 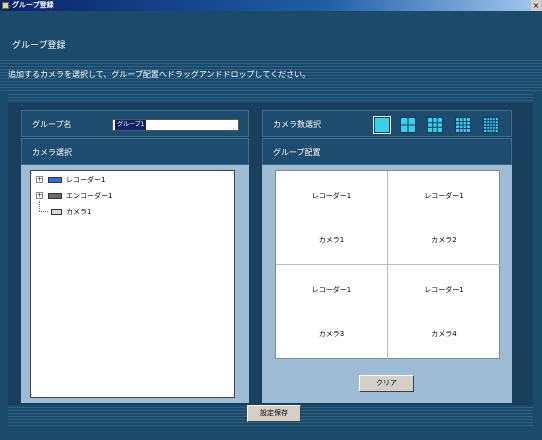 What do you see at coordinates (444, 334) in the screenshot?
I see `cell-camera-name: カメラ4` at bounding box center [444, 334].